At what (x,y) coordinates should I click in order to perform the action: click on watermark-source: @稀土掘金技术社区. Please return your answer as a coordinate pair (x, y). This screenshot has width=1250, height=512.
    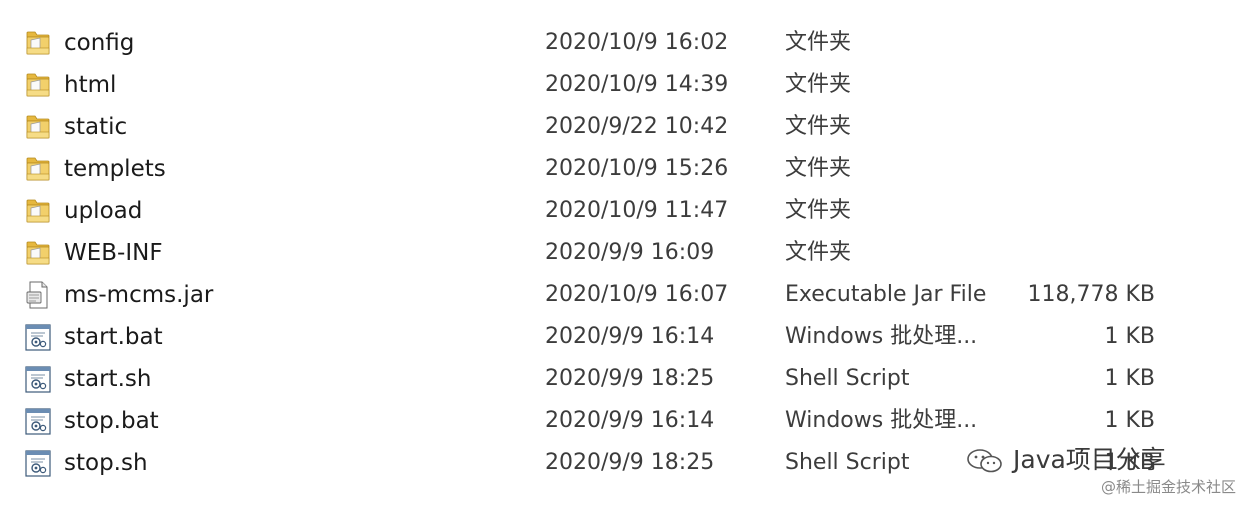
    Looking at the image, I should click on (1168, 487).